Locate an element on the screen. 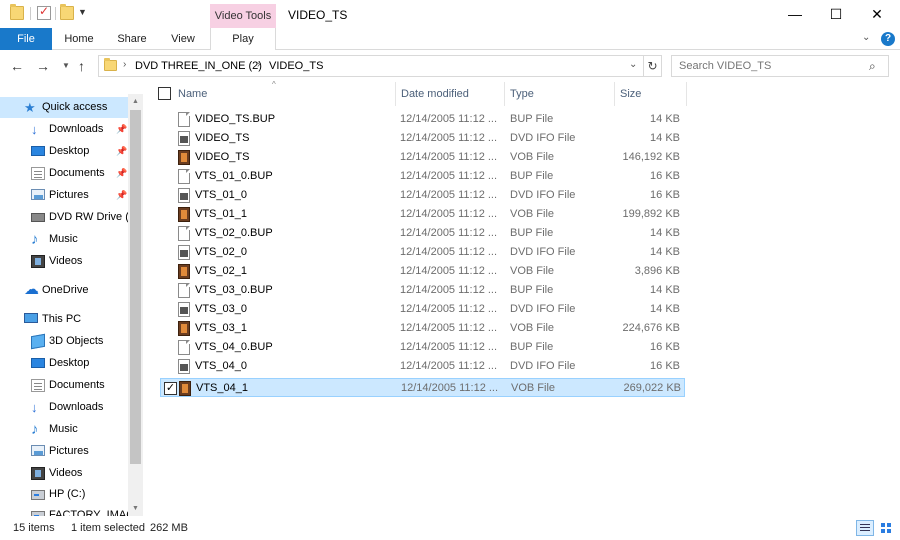 This screenshot has height=540, width=900. sidebar-item-label: Music is located at coordinates (63, 429).